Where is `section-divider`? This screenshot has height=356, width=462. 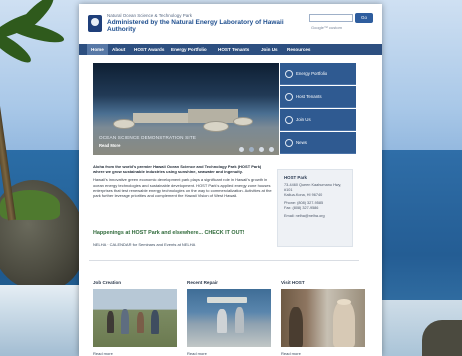
section-divider is located at coordinates (224, 260).